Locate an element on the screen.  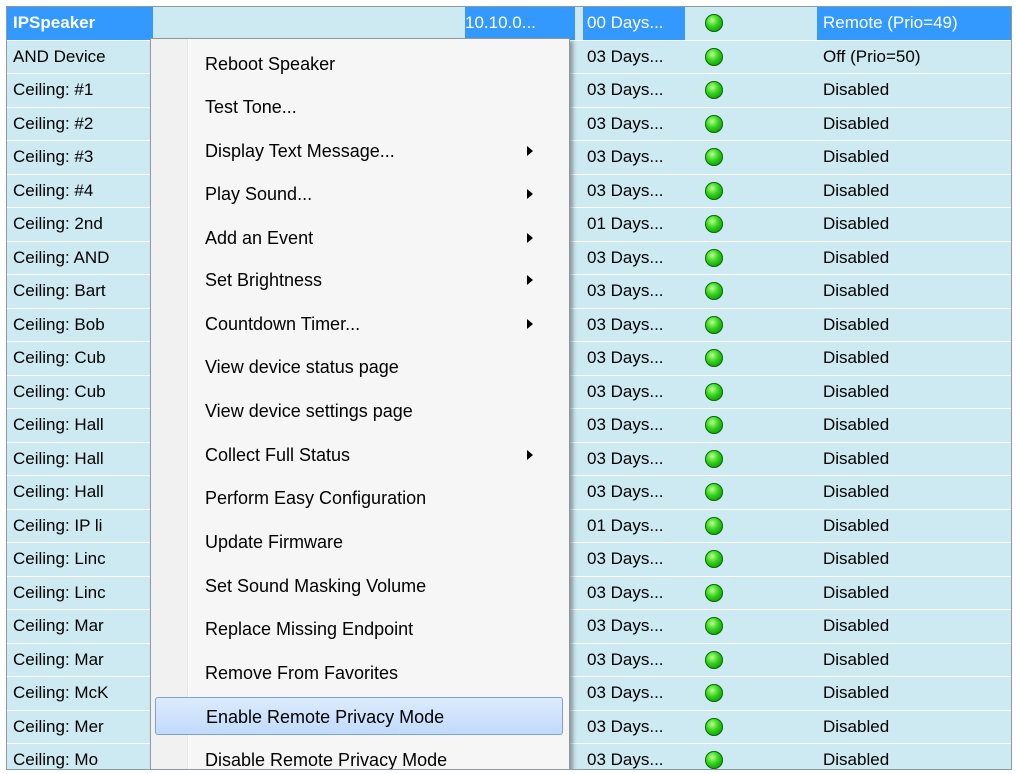
device-name: Ceiling: Mar is located at coordinates (58, 659).